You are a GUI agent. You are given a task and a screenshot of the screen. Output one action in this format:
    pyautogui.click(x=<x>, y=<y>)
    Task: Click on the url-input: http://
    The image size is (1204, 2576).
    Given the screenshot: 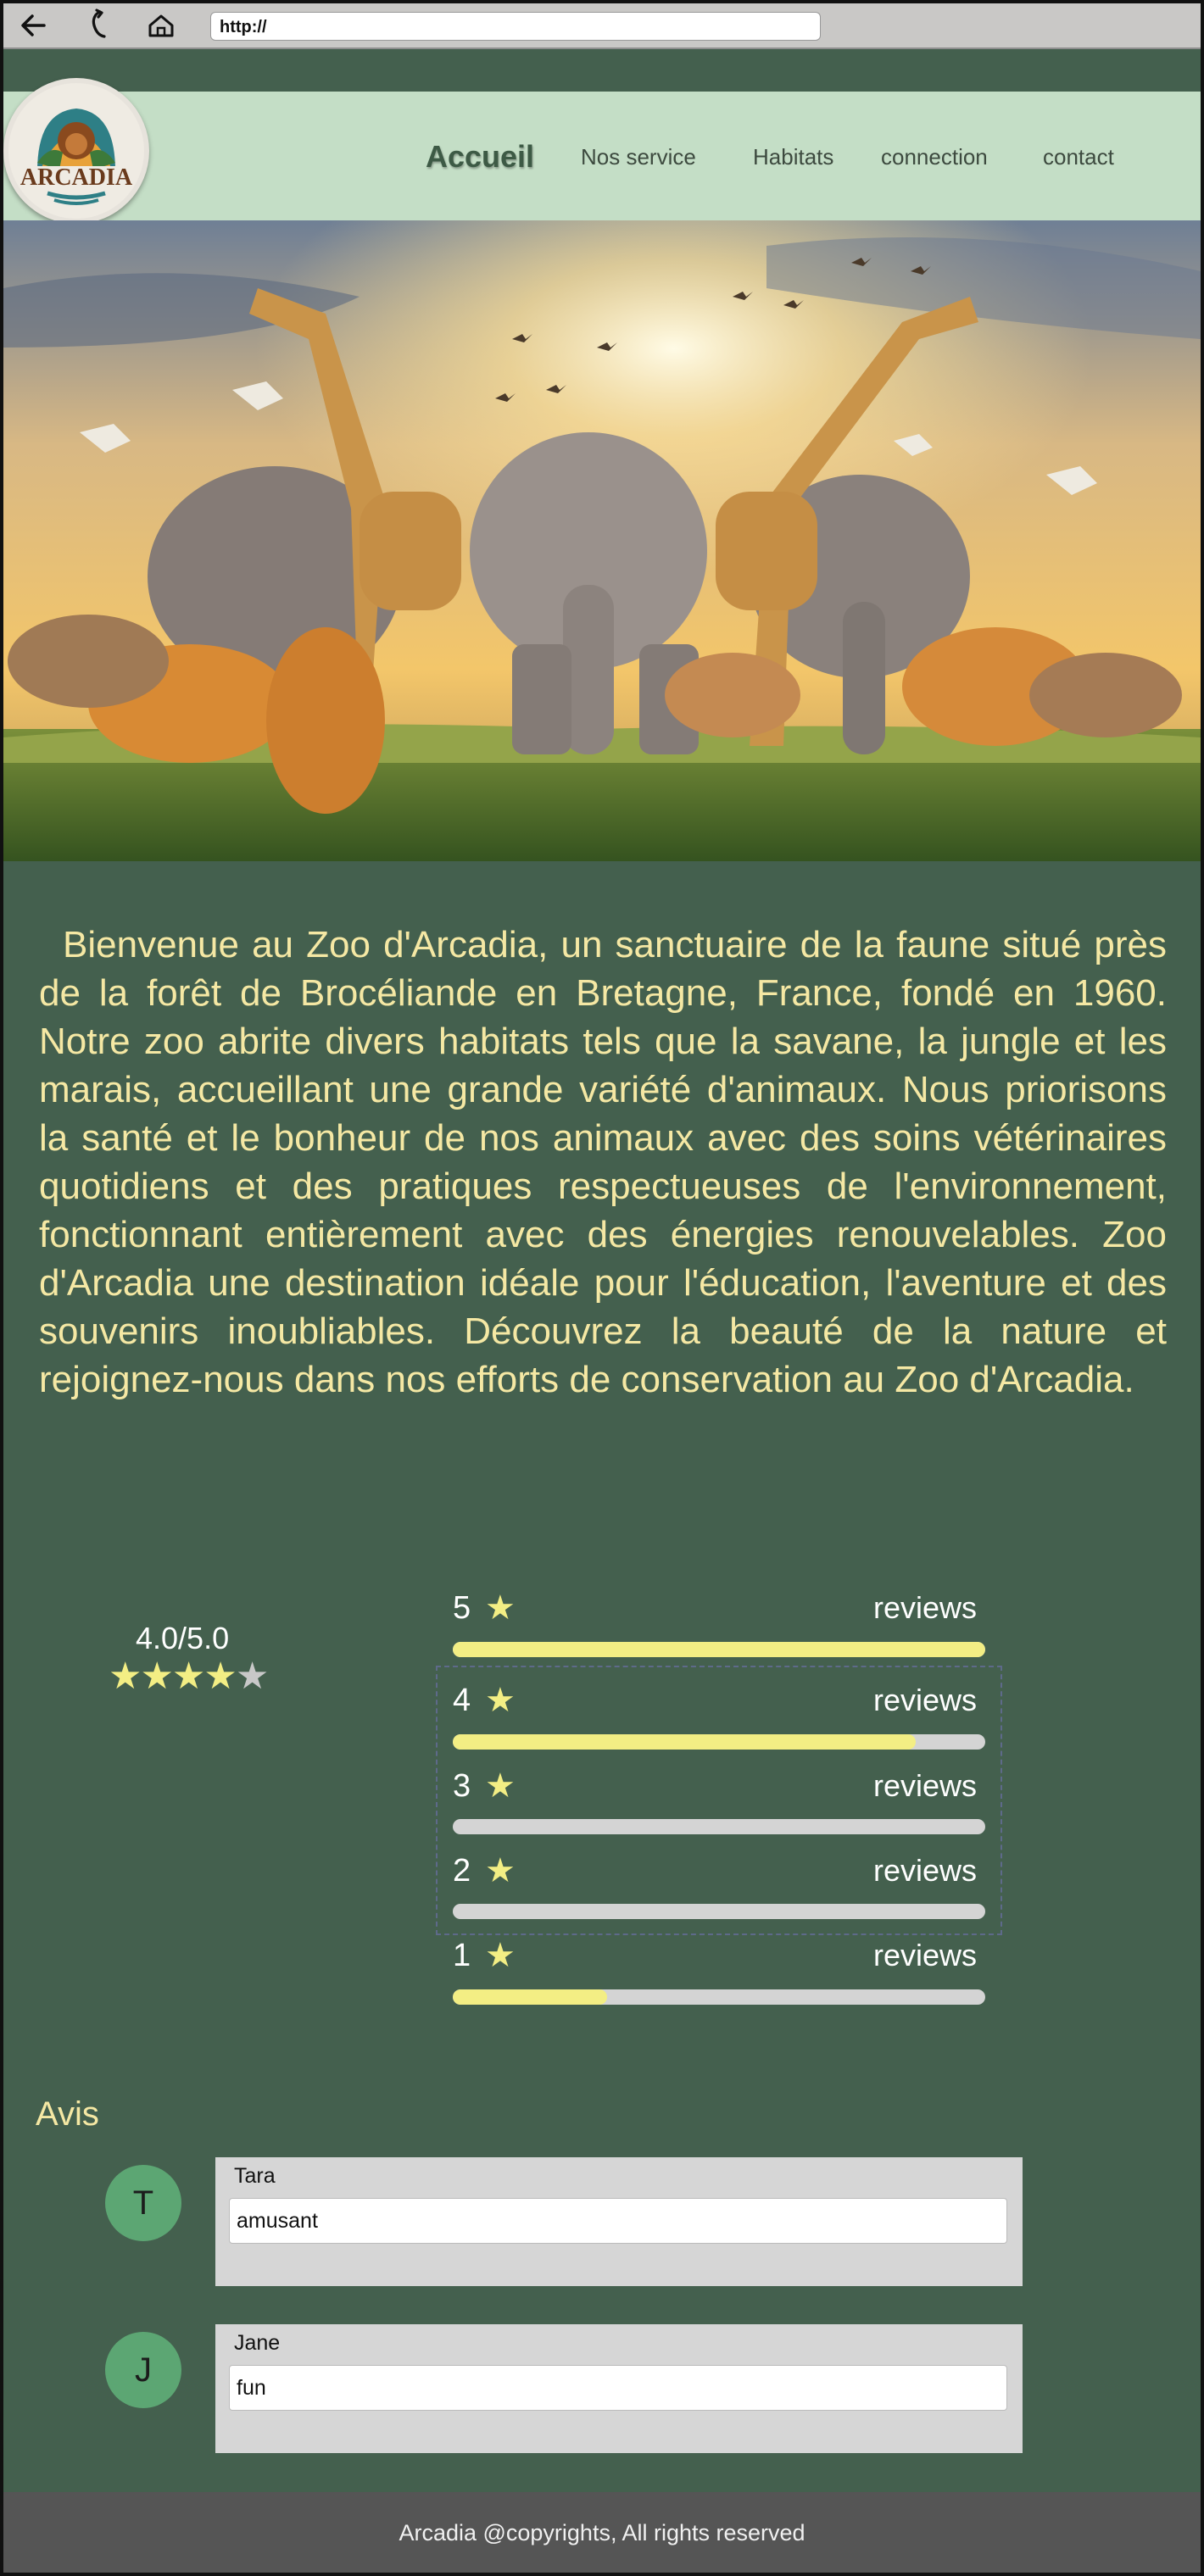 What is the action you would take?
    pyautogui.click(x=515, y=26)
    